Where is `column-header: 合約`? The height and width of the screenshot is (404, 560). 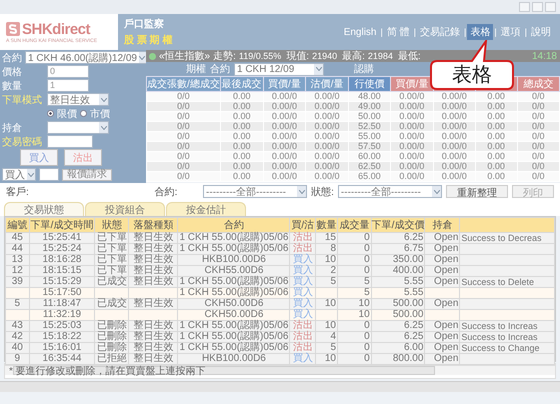 column-header: 合約 is located at coordinates (234, 225).